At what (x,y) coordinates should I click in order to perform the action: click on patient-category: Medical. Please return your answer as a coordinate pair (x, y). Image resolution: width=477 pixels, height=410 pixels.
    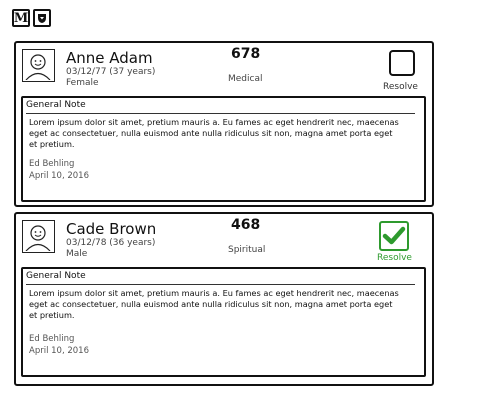
    Looking at the image, I should click on (245, 79).